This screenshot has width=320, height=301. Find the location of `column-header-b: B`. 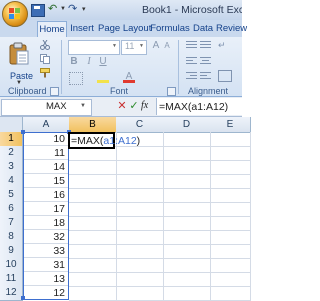

column-header-b: B is located at coordinates (93, 125).